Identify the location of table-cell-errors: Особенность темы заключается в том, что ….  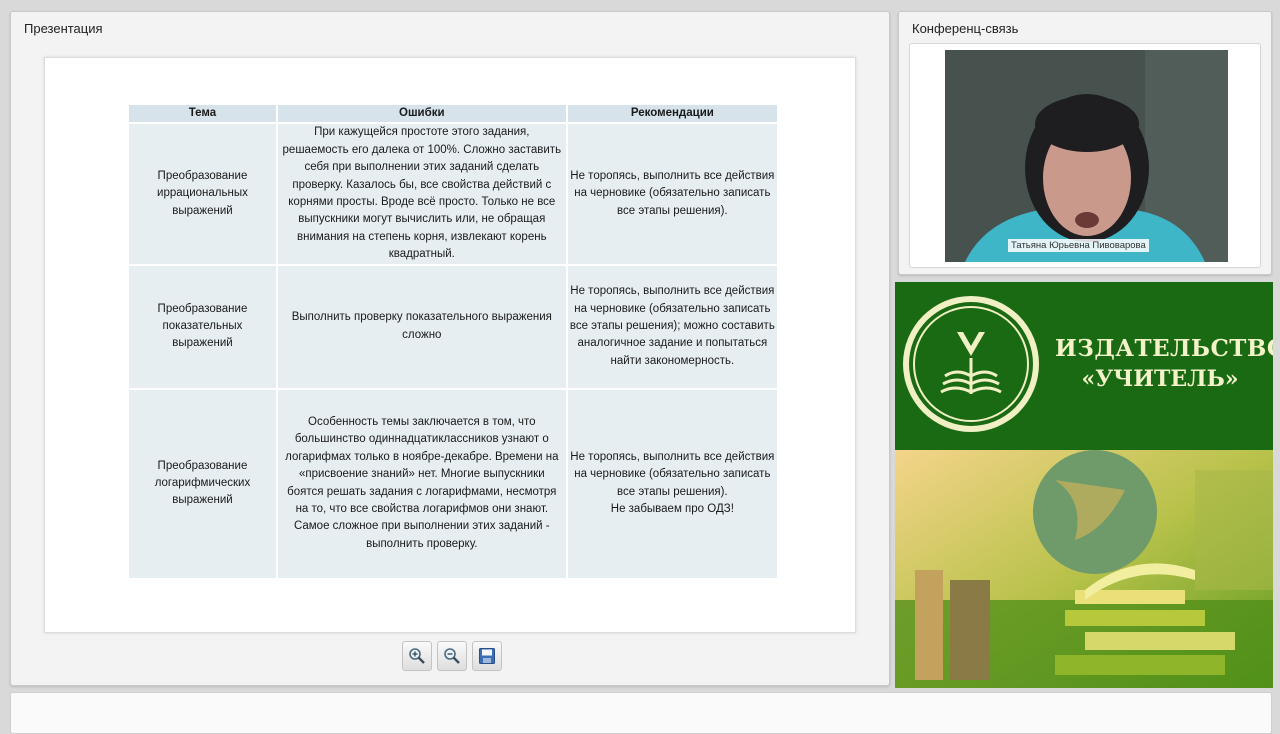
(422, 482).